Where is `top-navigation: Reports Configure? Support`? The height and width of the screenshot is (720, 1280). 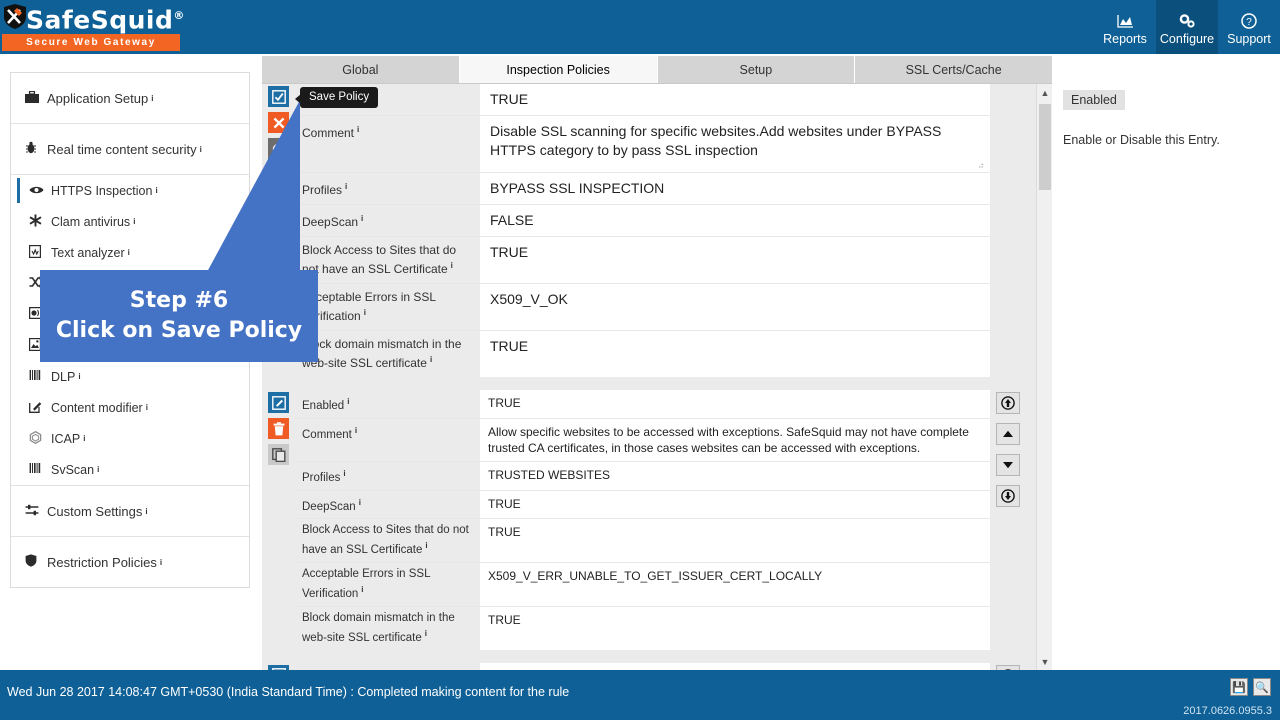 top-navigation: Reports Configure? Support is located at coordinates (1187, 27).